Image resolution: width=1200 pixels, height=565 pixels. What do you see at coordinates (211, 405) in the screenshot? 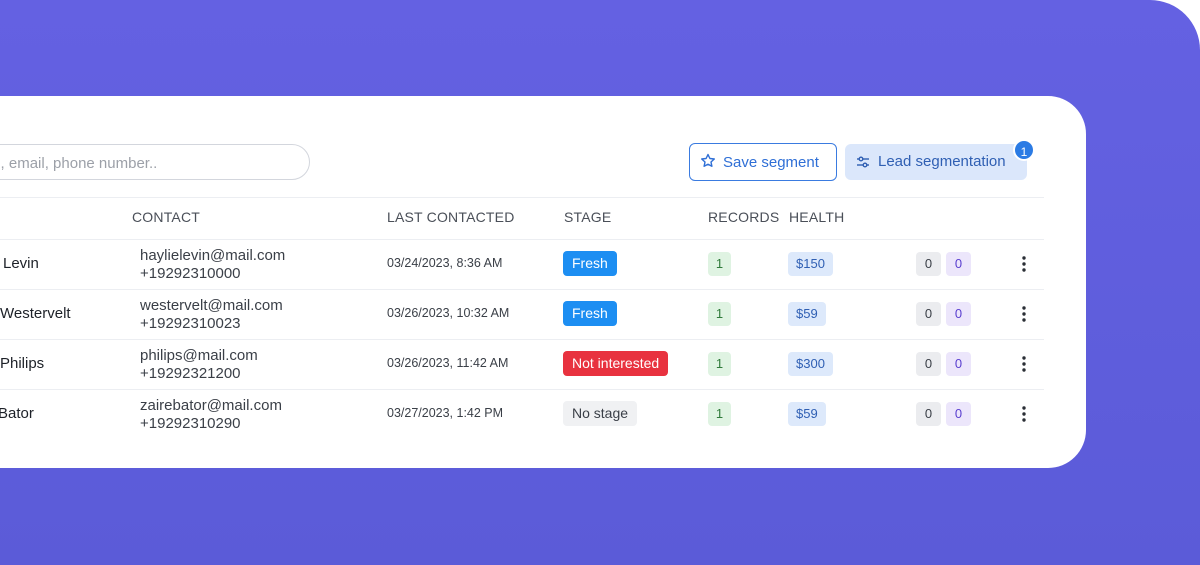
I see `contact-email: zairebator@mail.com` at bounding box center [211, 405].